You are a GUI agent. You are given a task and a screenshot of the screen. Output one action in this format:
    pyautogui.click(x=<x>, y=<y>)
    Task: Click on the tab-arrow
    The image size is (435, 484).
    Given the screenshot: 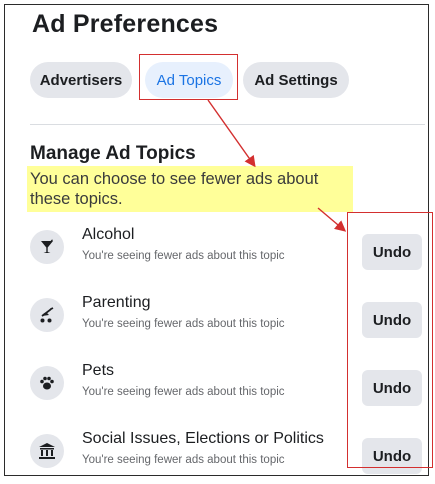 What is the action you would take?
    pyautogui.click(x=231, y=133)
    